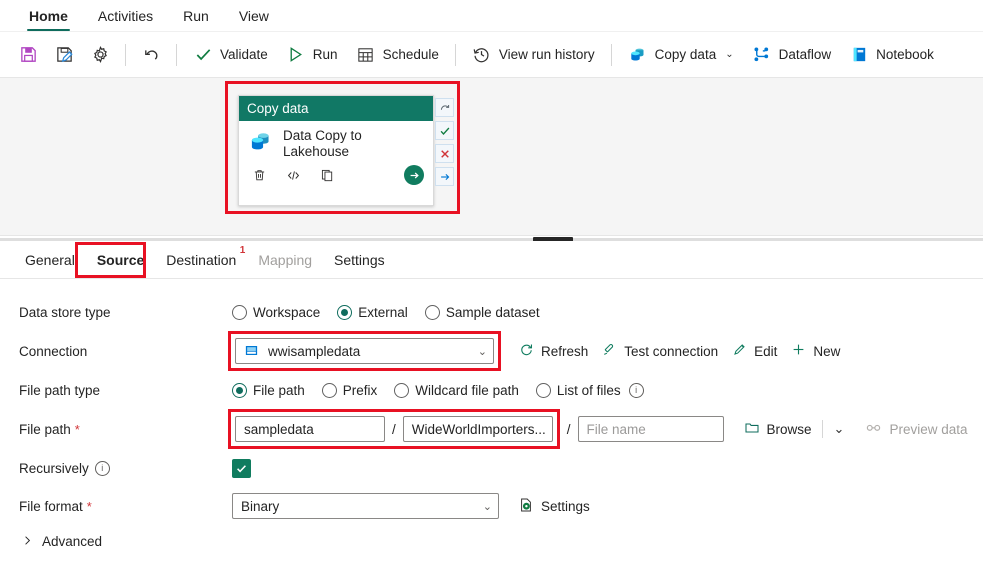 This screenshot has height=581, width=983. I want to click on on-success-port, so click(444, 130).